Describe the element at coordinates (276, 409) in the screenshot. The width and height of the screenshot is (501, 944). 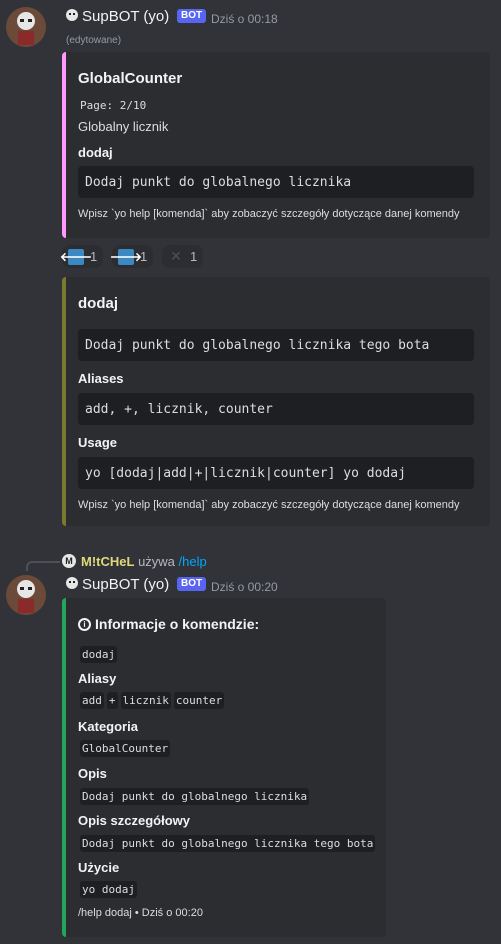
I see `aliases-value: add, +, licznik, counter` at that location.